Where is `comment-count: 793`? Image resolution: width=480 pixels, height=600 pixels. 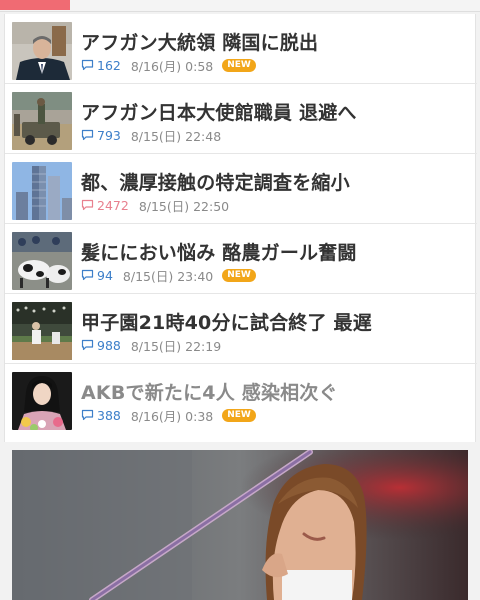
comment-count: 793 is located at coordinates (101, 135).